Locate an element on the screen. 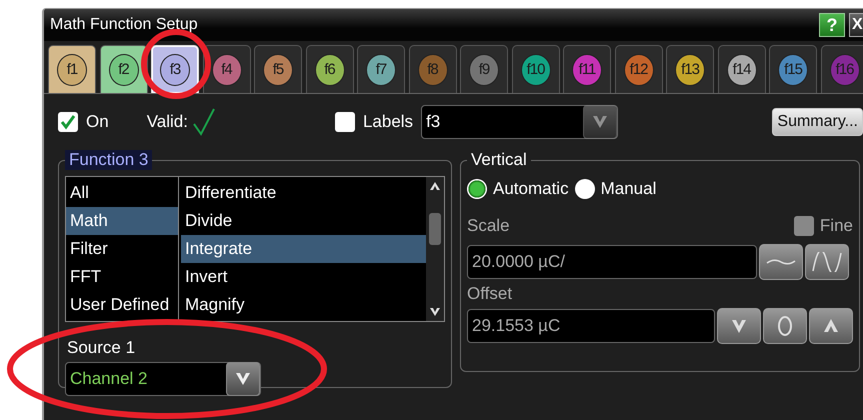 The height and width of the screenshot is (420, 863). operator-item: Divide is located at coordinates (303, 221).